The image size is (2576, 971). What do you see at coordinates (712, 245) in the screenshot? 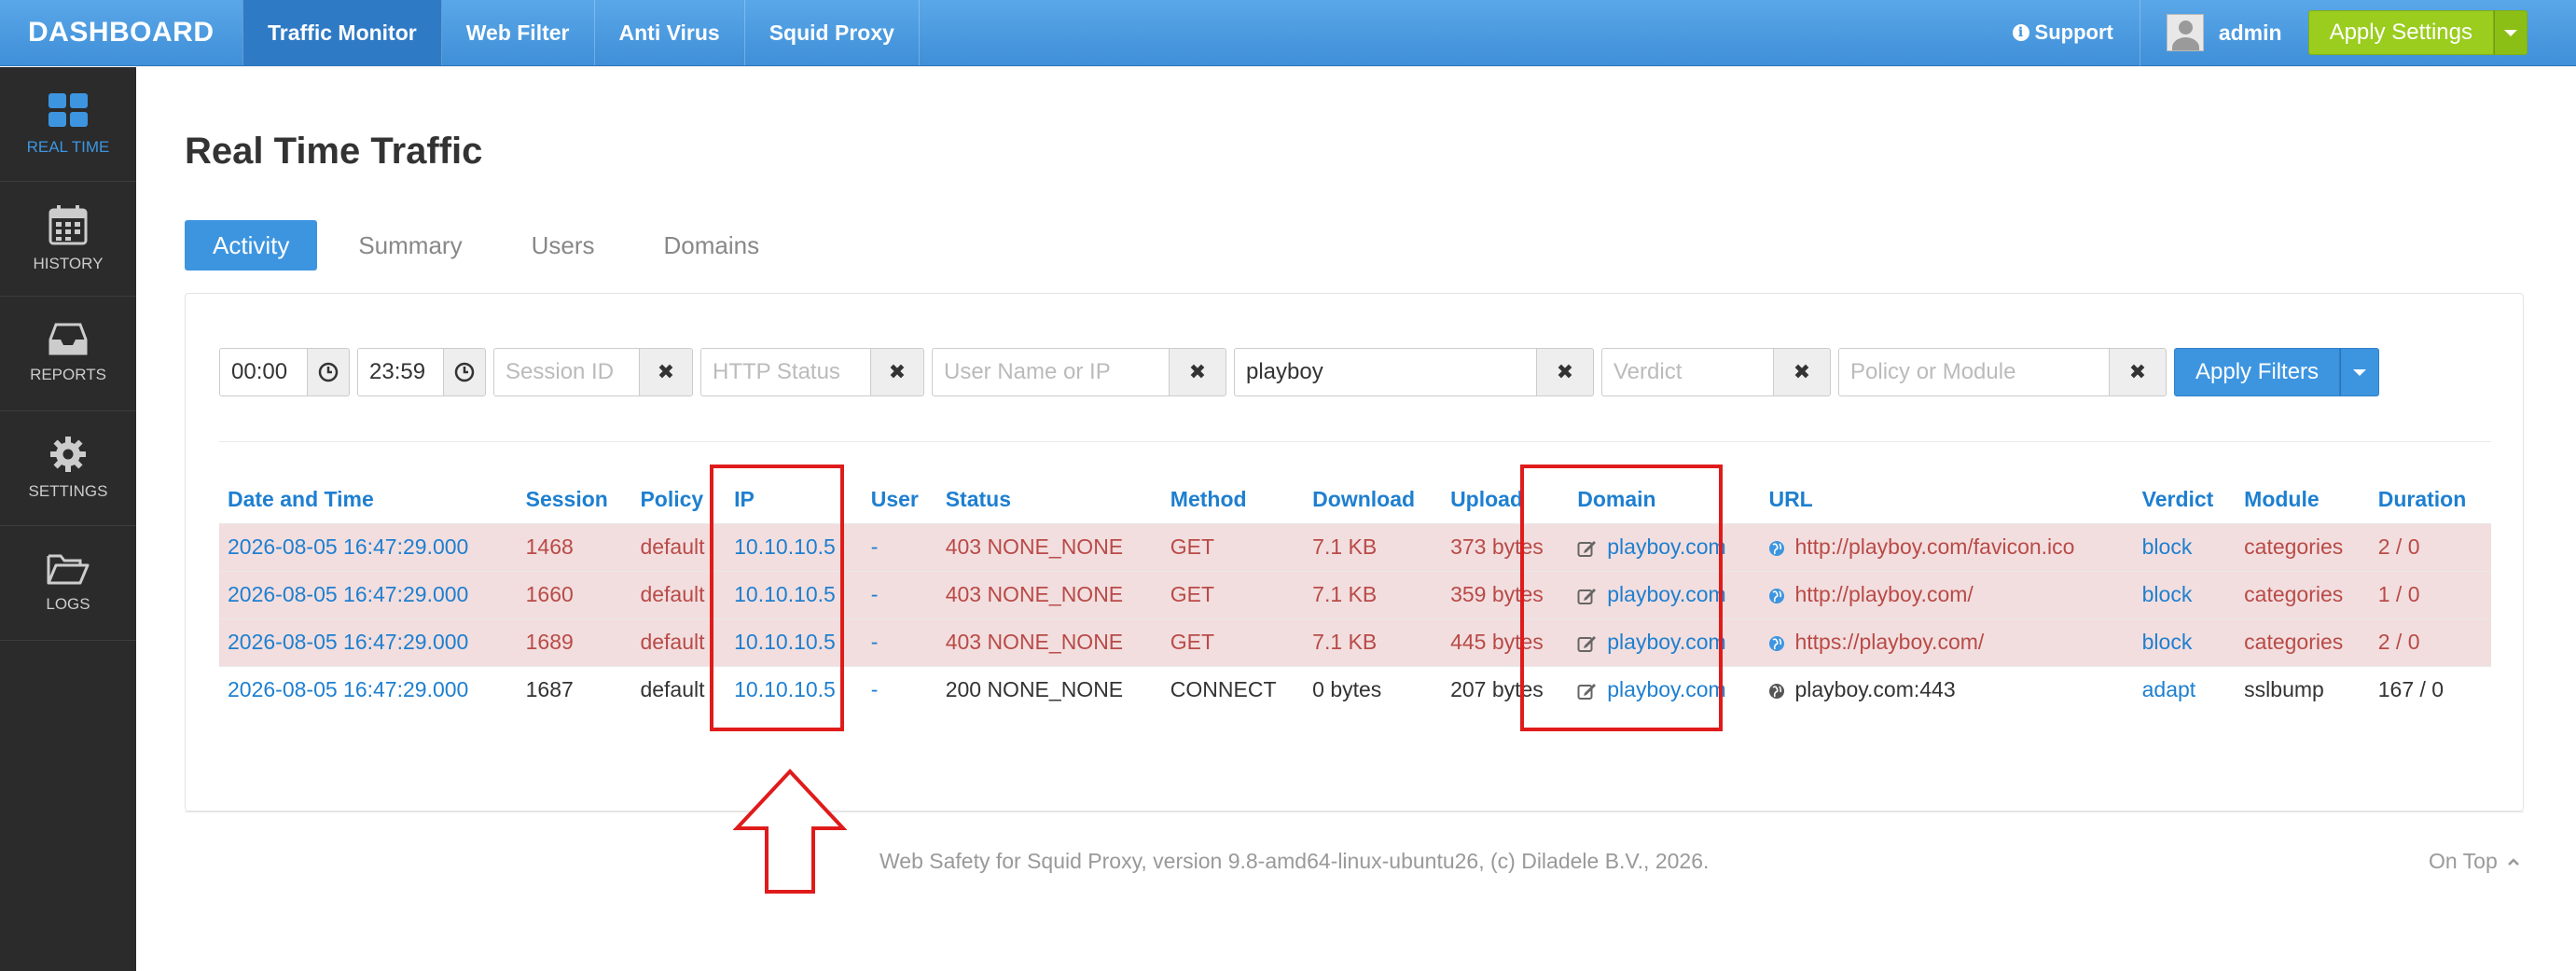
I see `tab-domains: Domains` at bounding box center [712, 245].